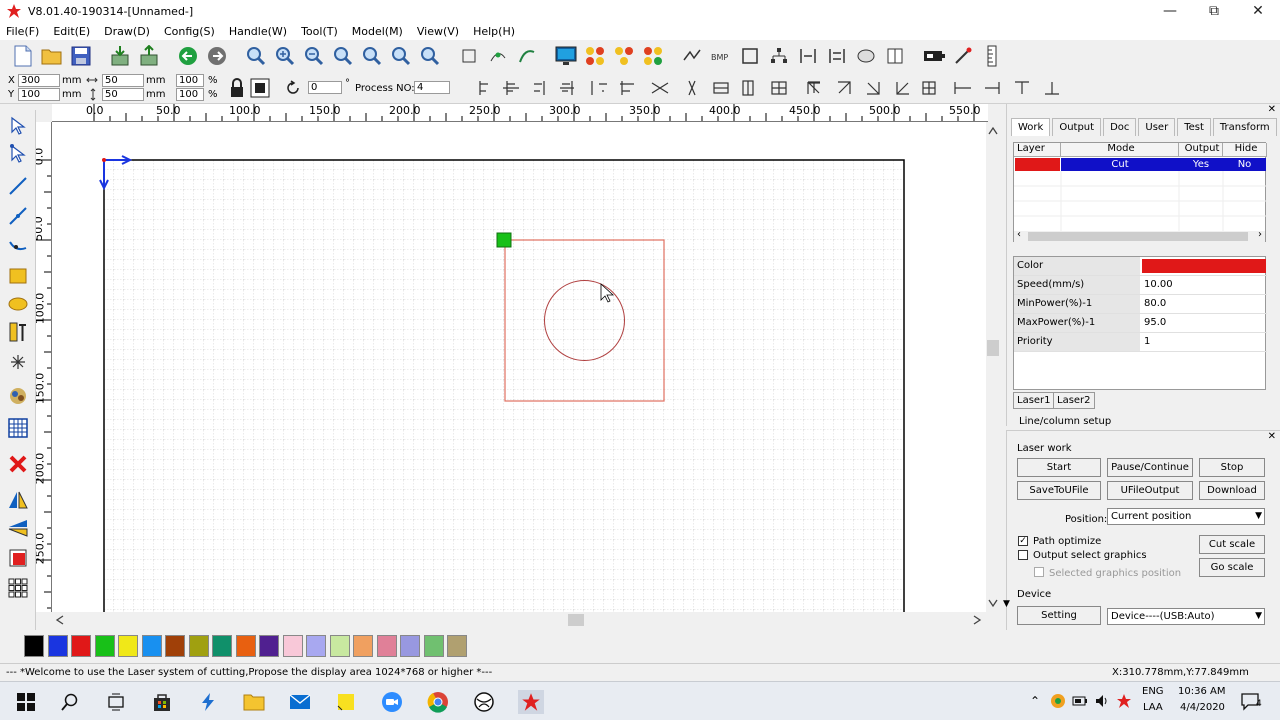 Image resolution: width=1280 pixels, height=720 pixels. I want to click on prop-value-color, so click(1204, 266).